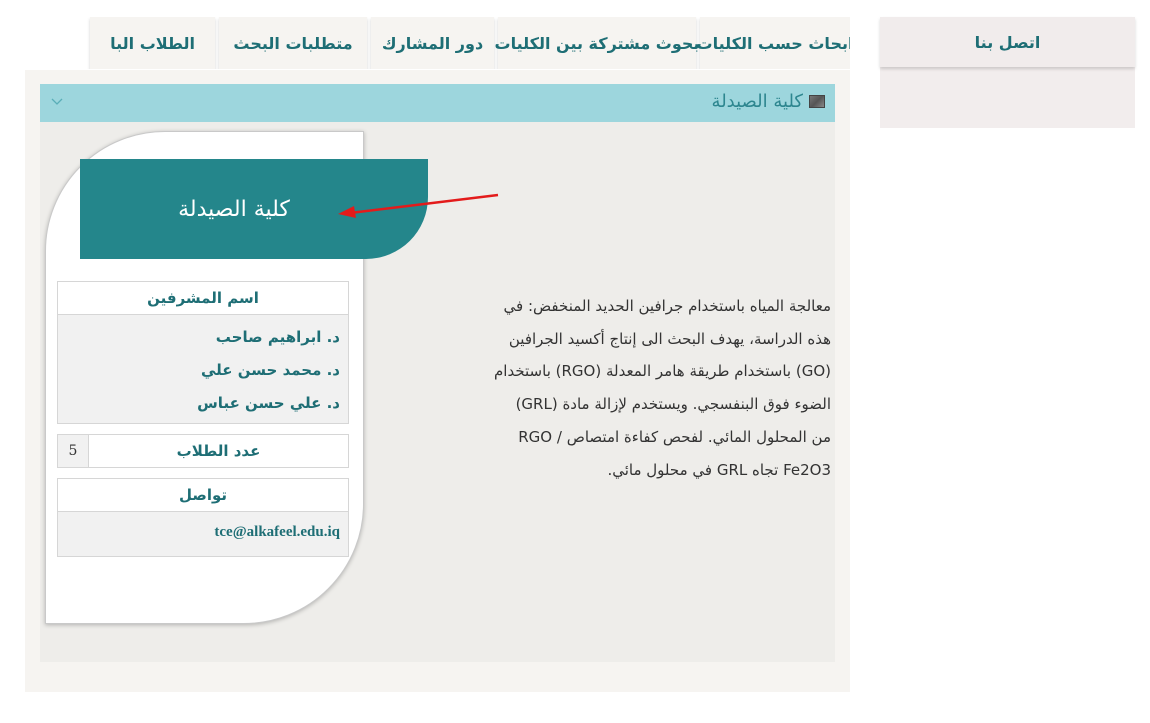 The height and width of the screenshot is (723, 1150). What do you see at coordinates (73, 451) in the screenshot?
I see `students-count-value: 5` at bounding box center [73, 451].